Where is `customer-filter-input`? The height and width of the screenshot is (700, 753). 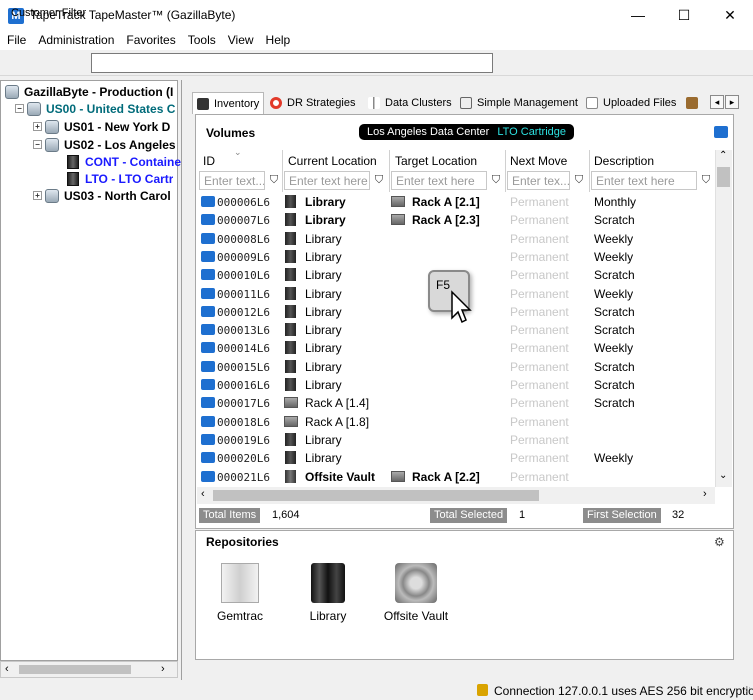
customer-filter-input is located at coordinates (292, 63).